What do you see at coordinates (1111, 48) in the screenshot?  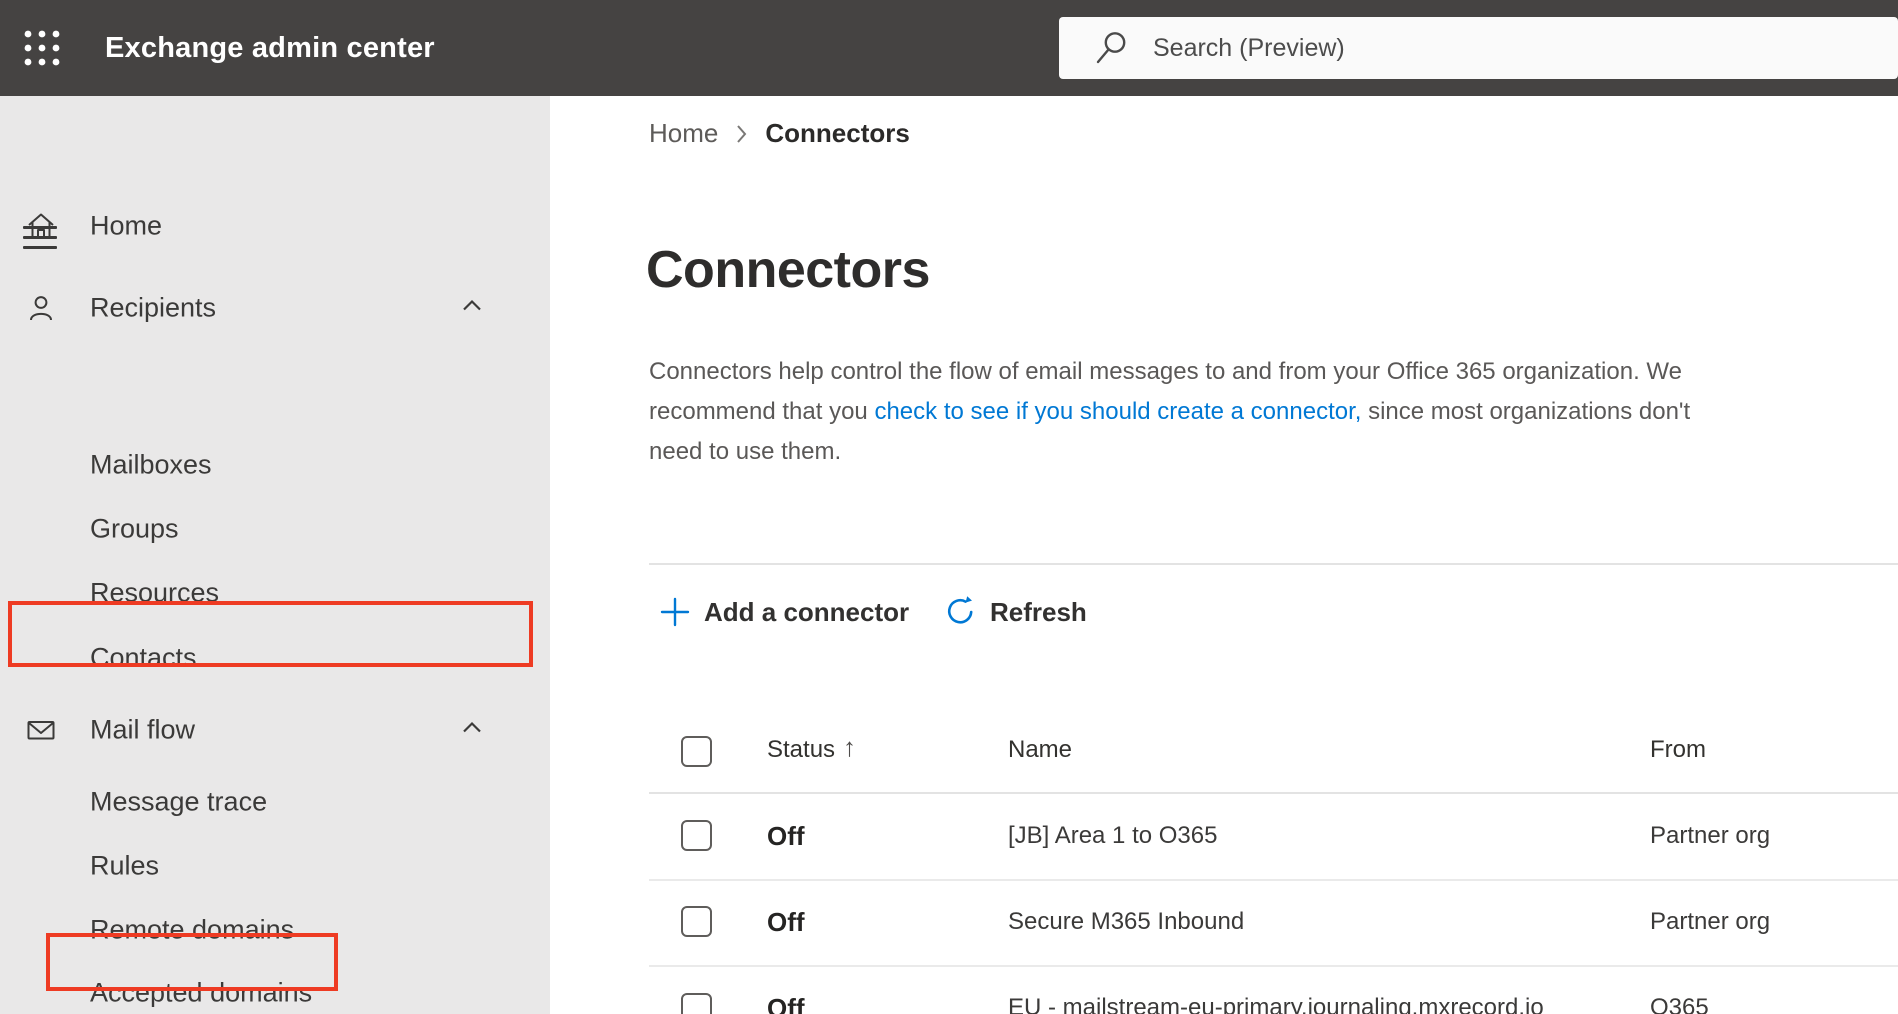 I see `search-icon` at bounding box center [1111, 48].